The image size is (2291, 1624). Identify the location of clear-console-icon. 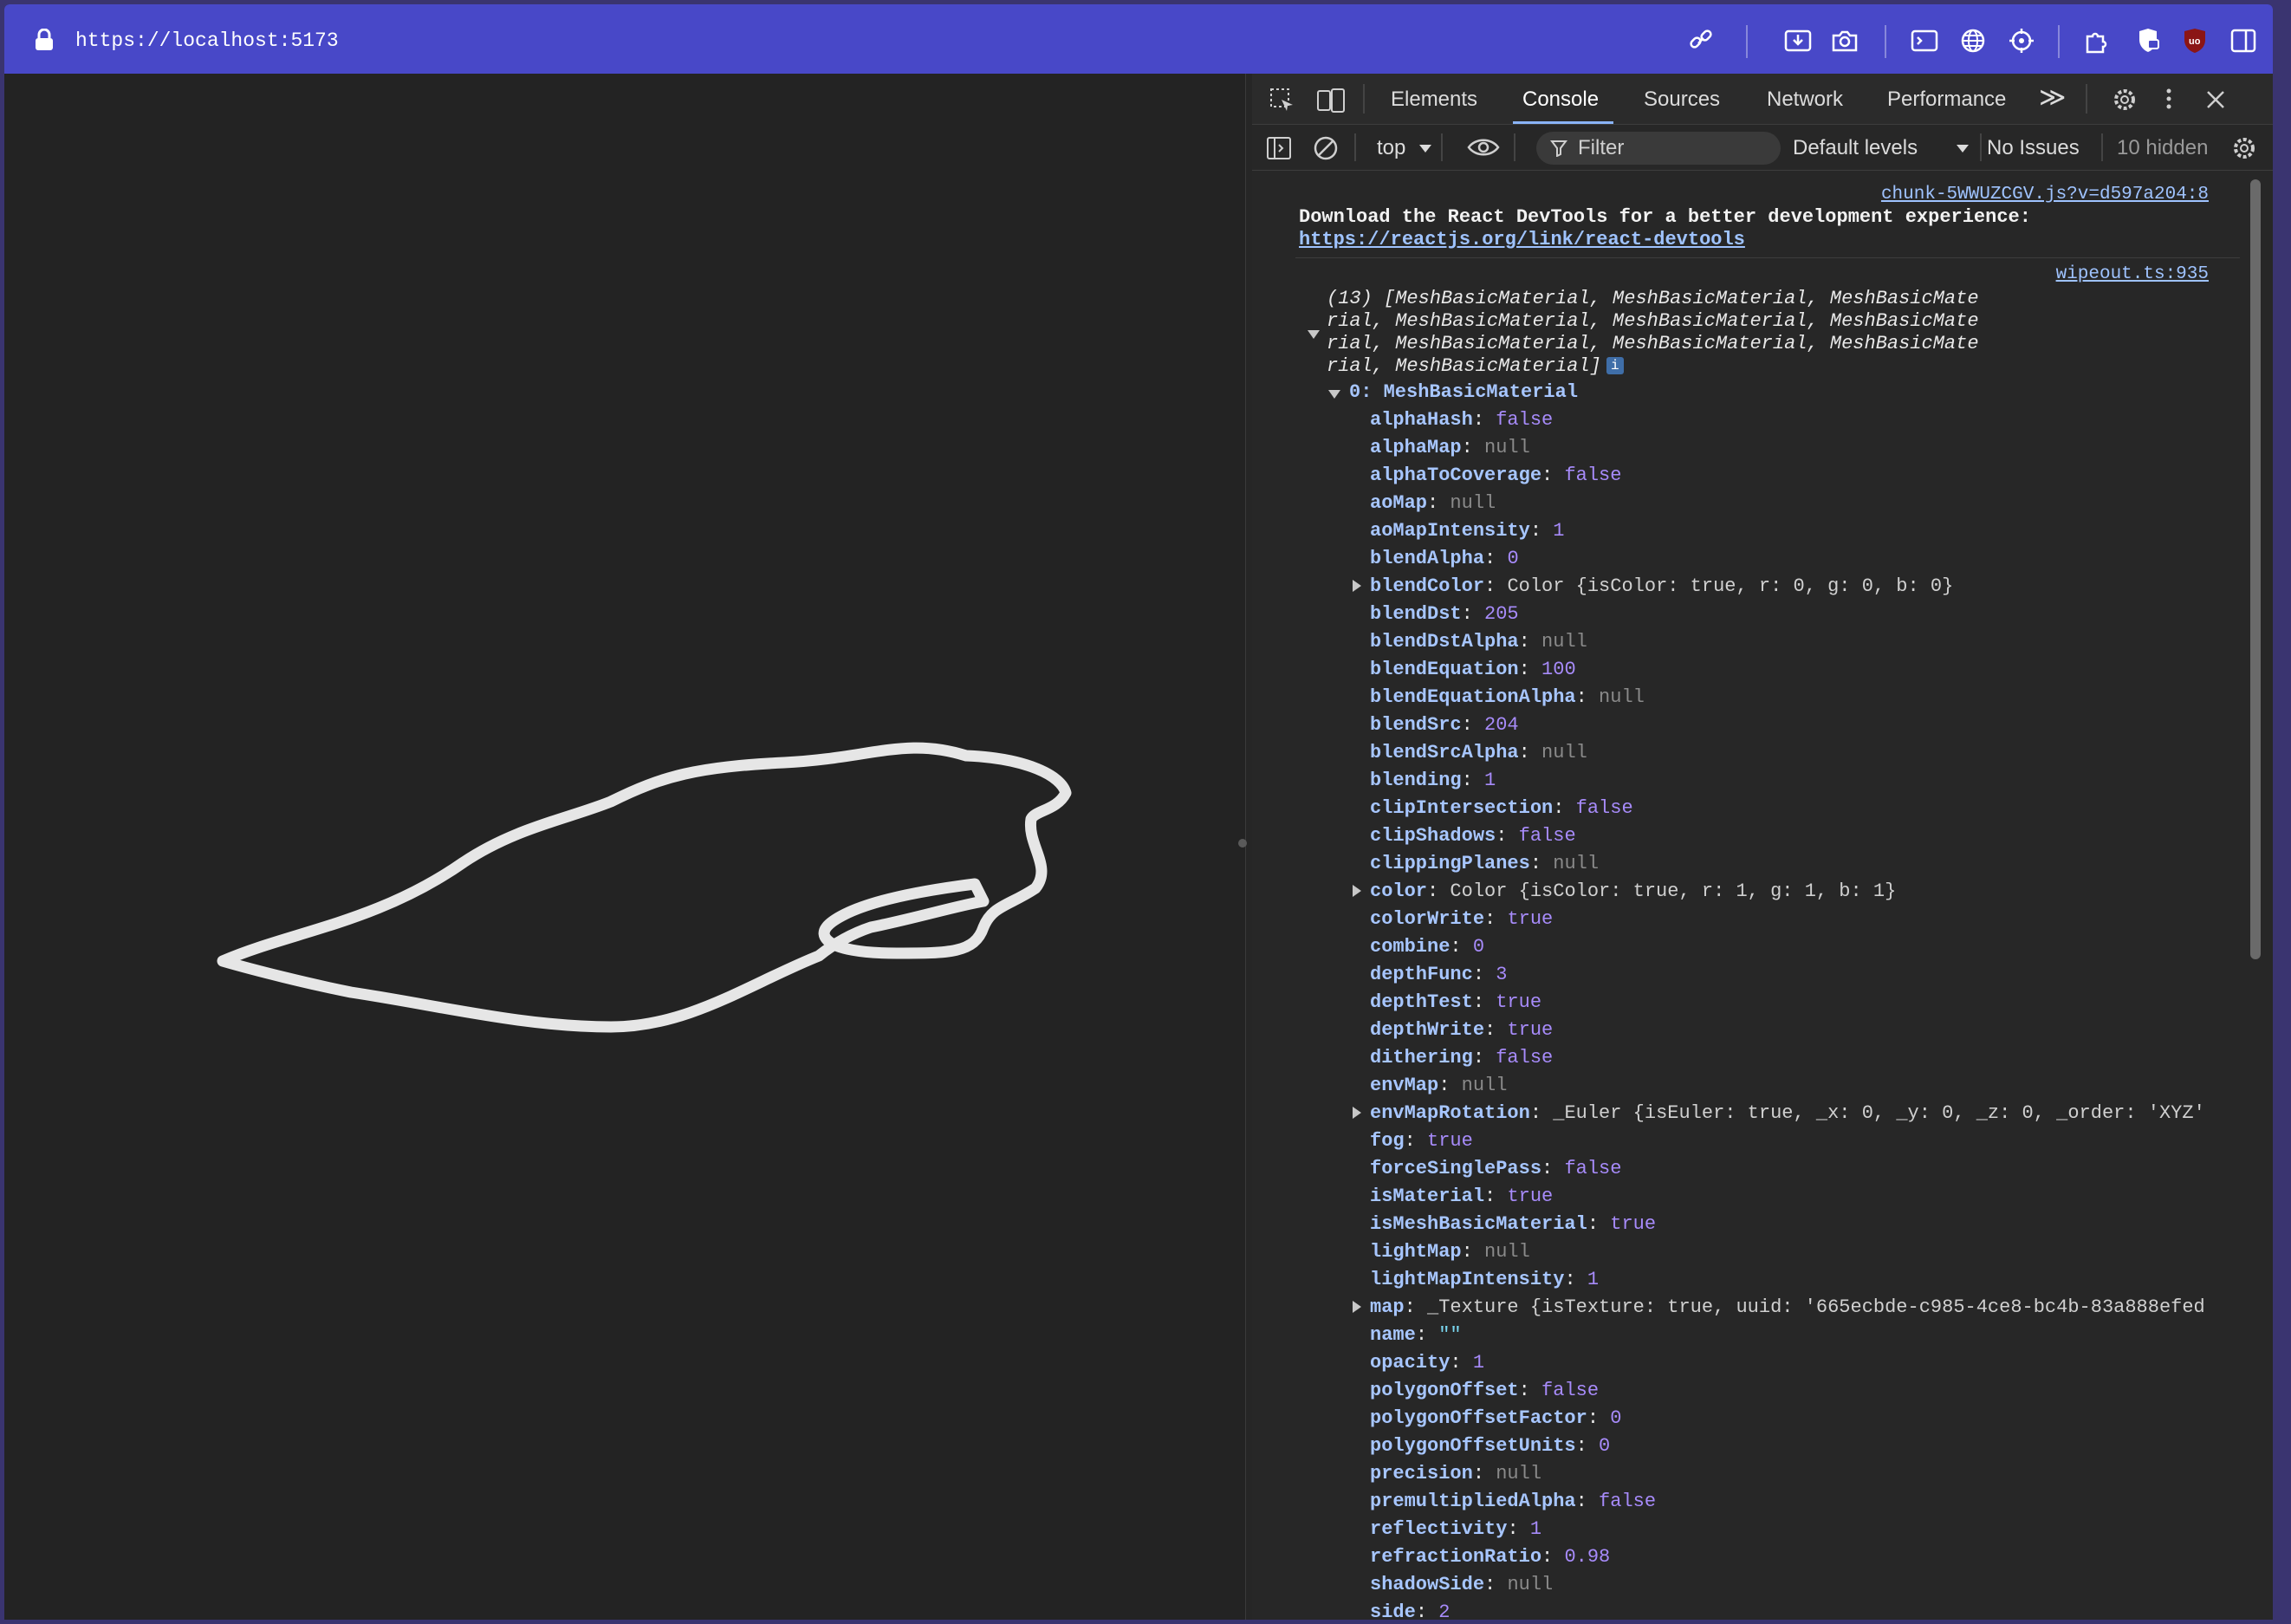
(1326, 148).